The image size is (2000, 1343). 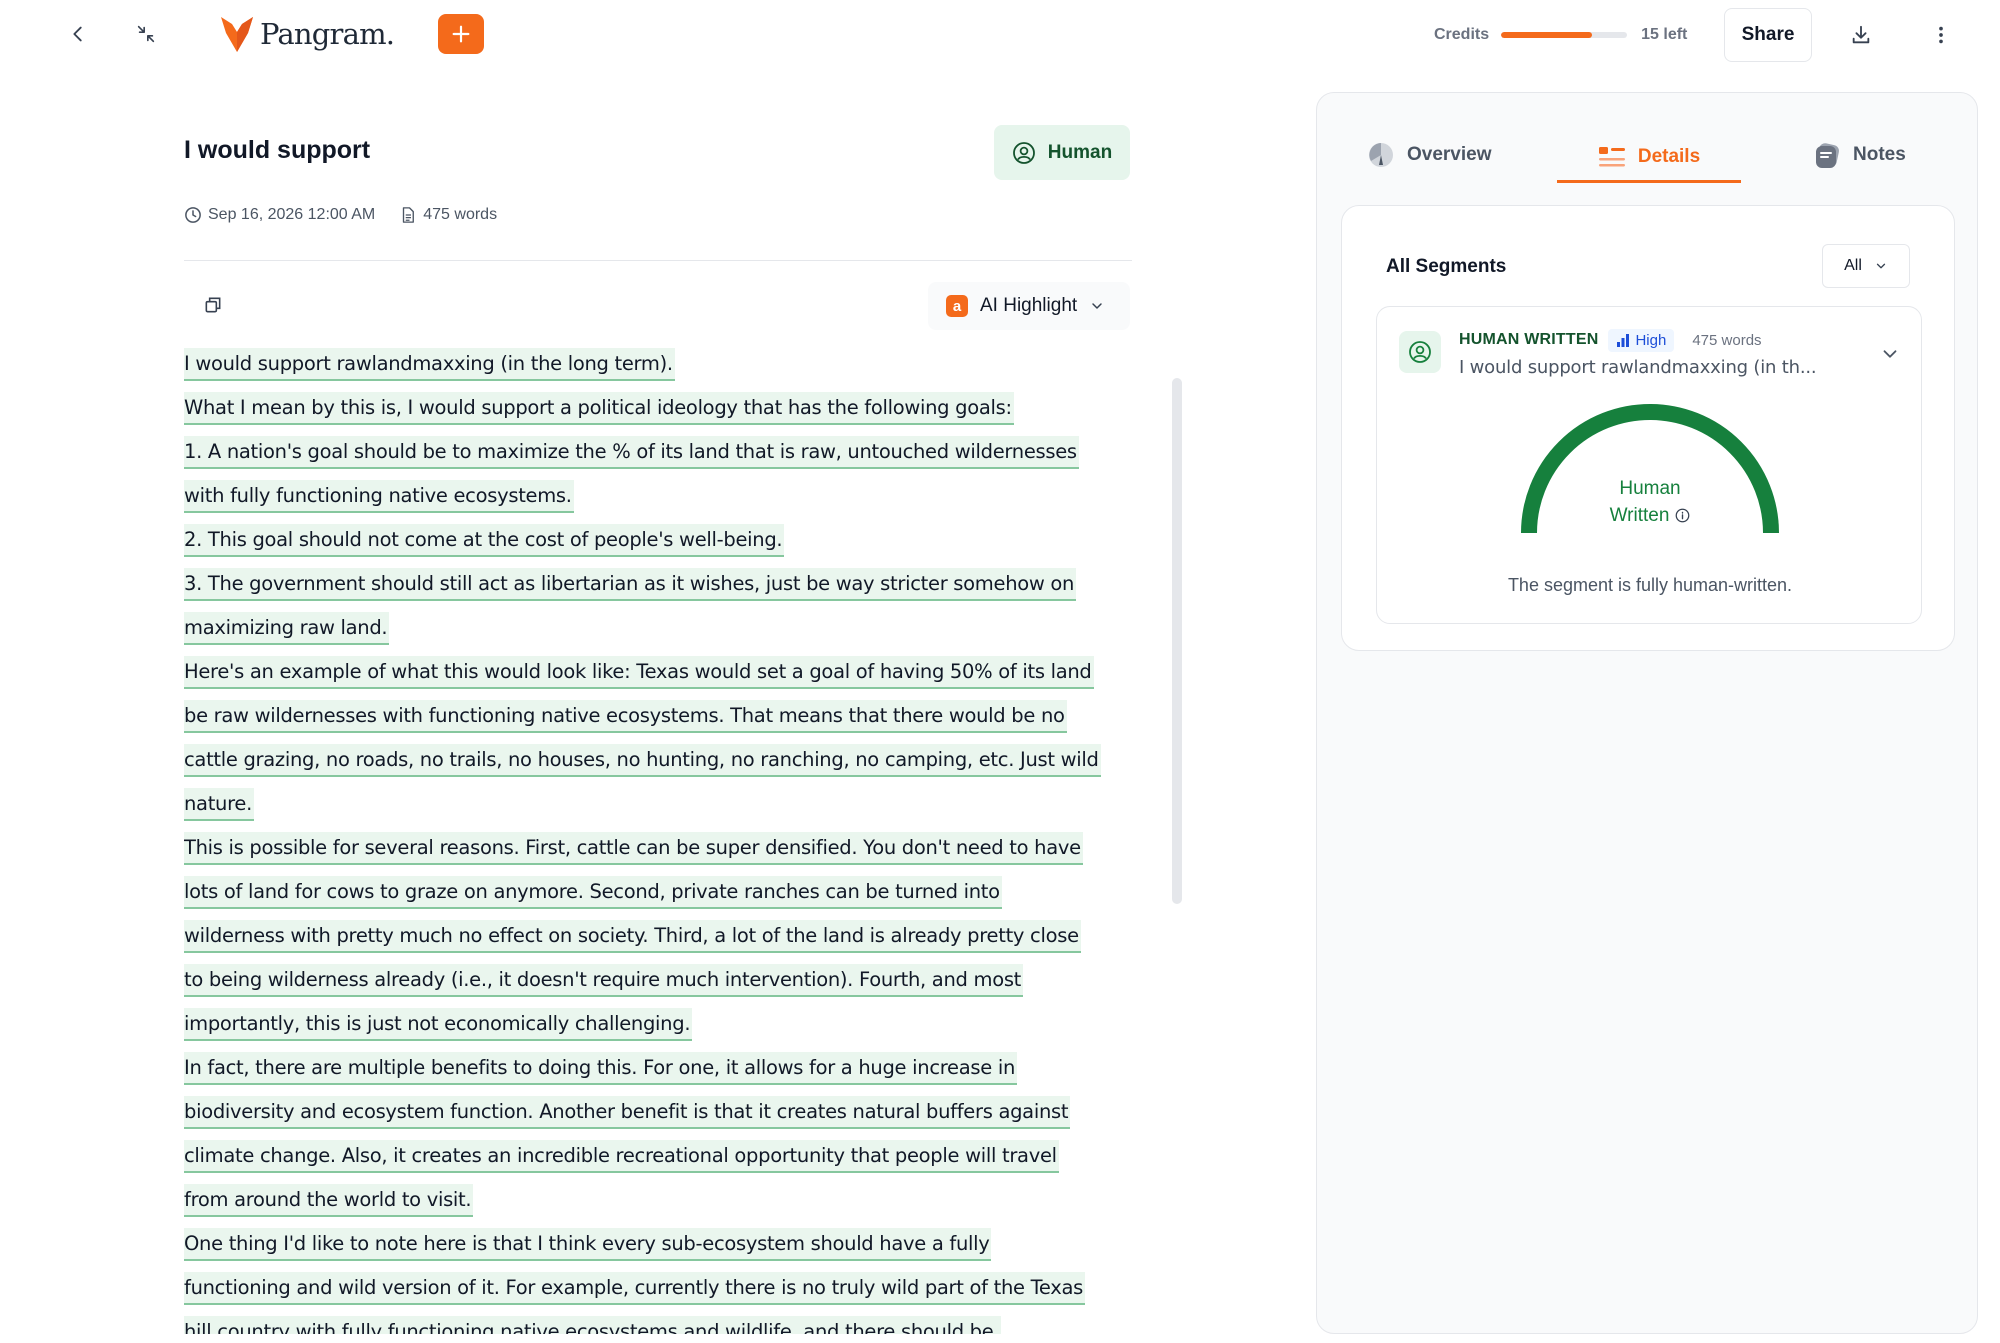 What do you see at coordinates (684, 810) in the screenshot?
I see `text-line: nature.` at bounding box center [684, 810].